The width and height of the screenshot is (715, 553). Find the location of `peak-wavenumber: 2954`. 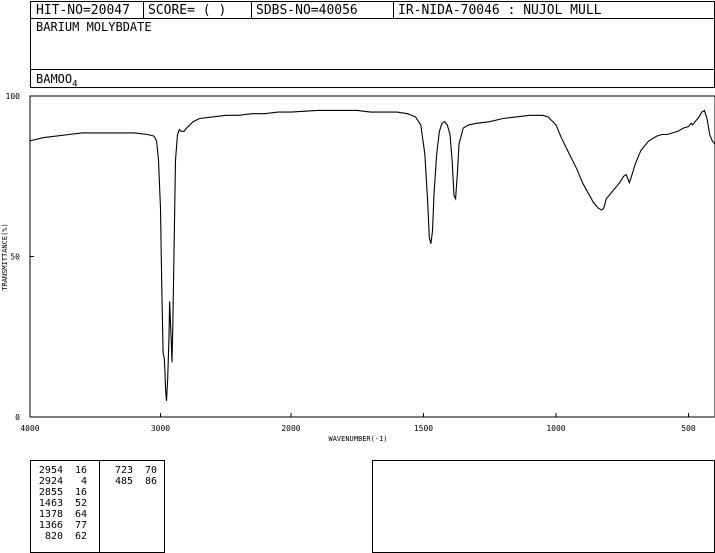

peak-wavenumber: 2954 is located at coordinates (50, 470).